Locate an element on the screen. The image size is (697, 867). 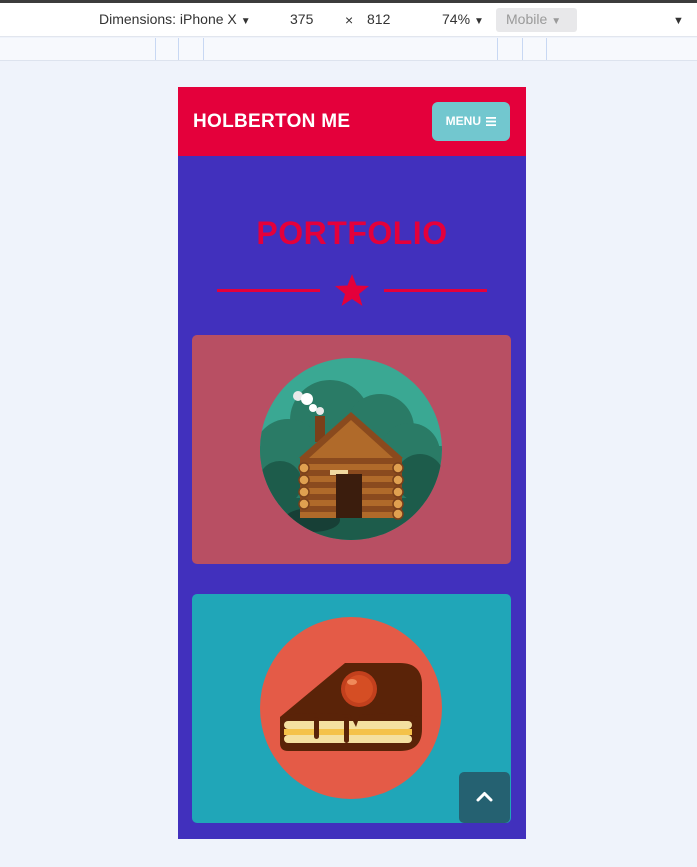
menu-label: MENU is located at coordinates (463, 121).